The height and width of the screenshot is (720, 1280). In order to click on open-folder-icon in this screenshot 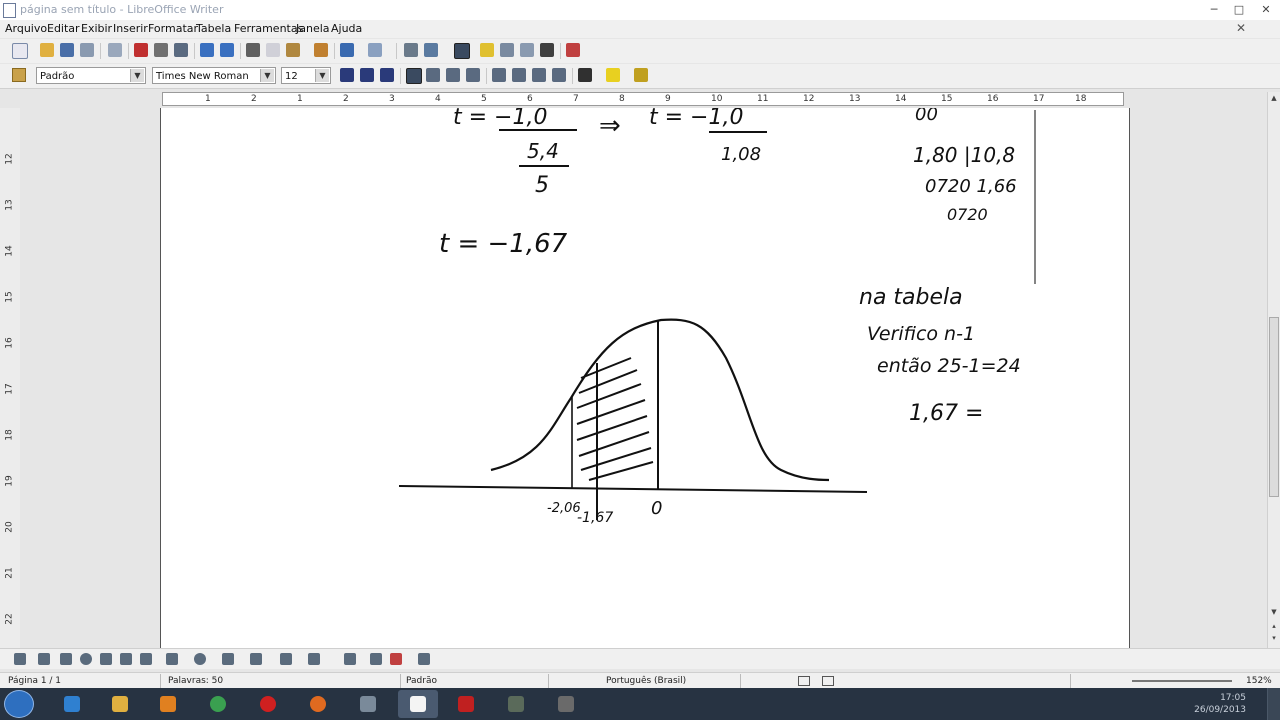, I will do `click(47, 50)`.